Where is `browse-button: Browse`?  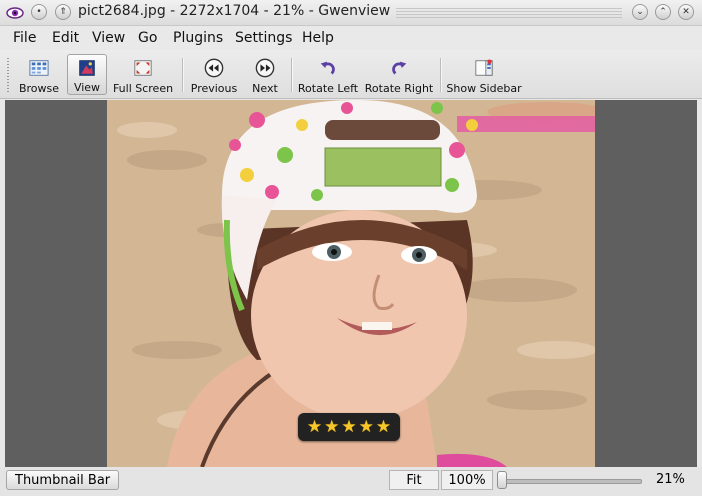
browse-button: Browse is located at coordinates (39, 74).